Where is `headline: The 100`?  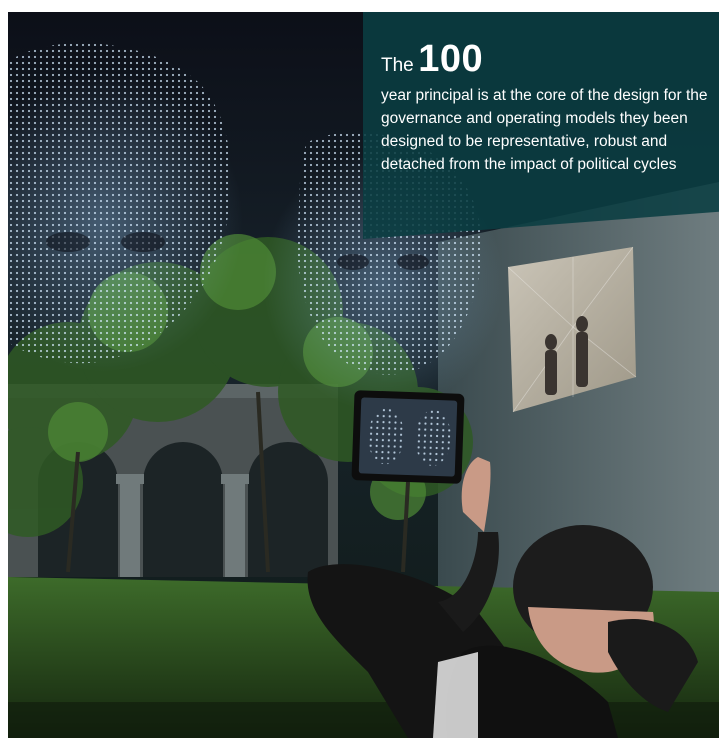
headline: The 100 is located at coordinates (432, 59).